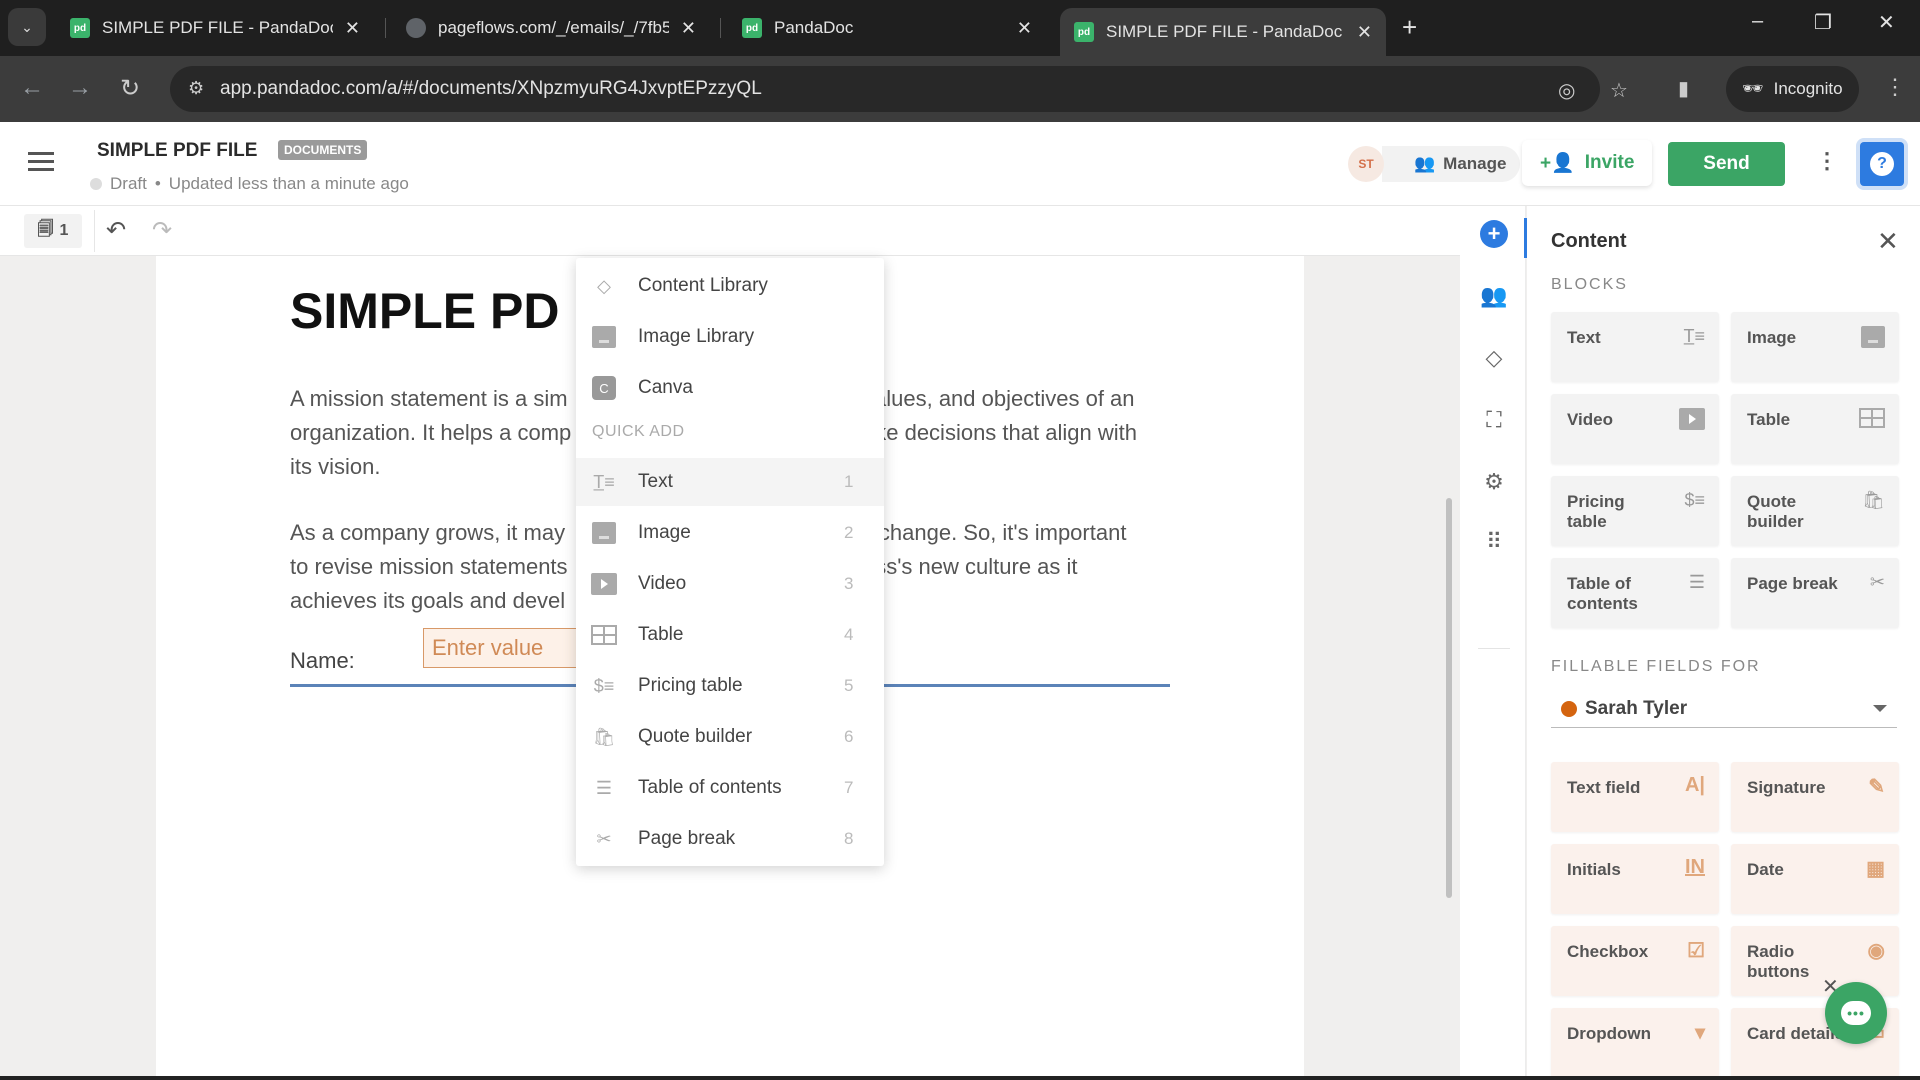 This screenshot has width=1920, height=1080. What do you see at coordinates (1856, 1013) in the screenshot?
I see `chat-button: •••` at bounding box center [1856, 1013].